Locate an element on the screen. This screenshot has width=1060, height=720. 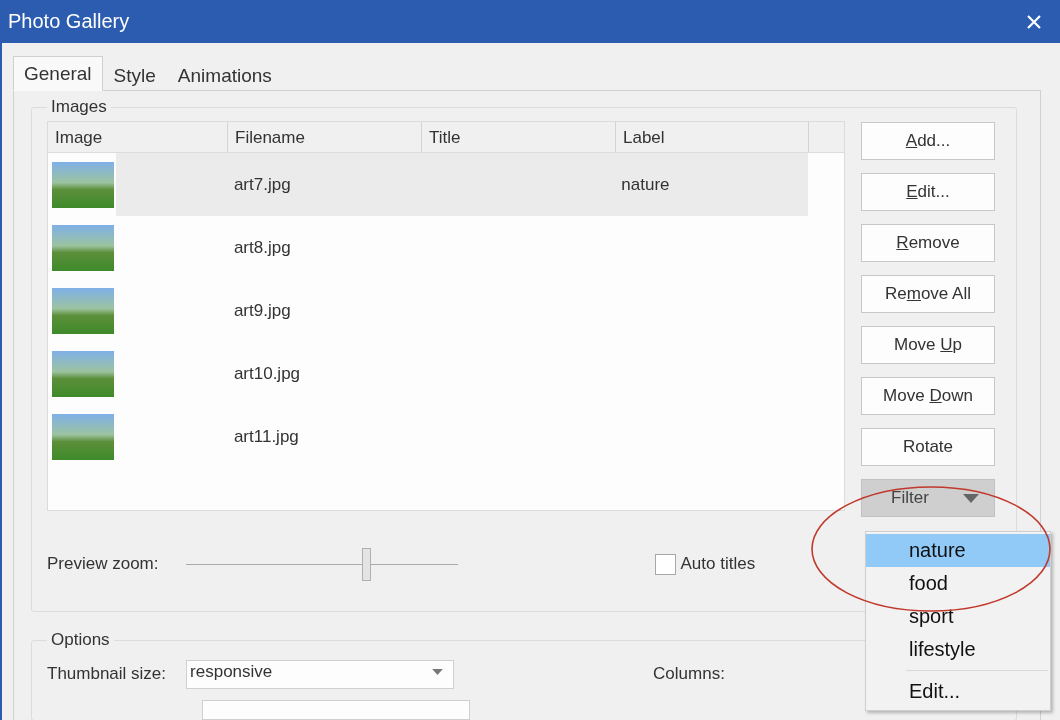
tab: Style is located at coordinates (134, 75).